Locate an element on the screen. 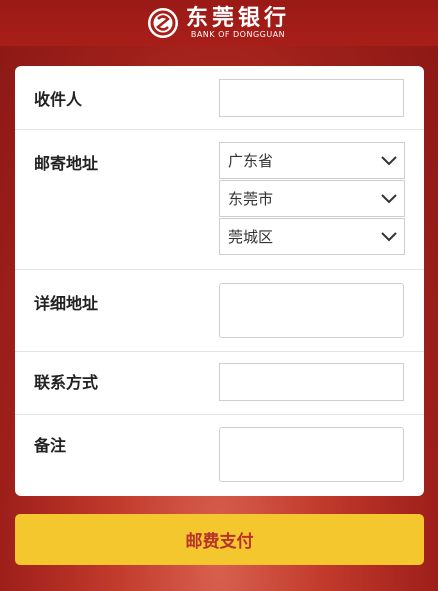 Image resolution: width=438 pixels, height=591 pixels. province-select: 广东省 is located at coordinates (312, 160).